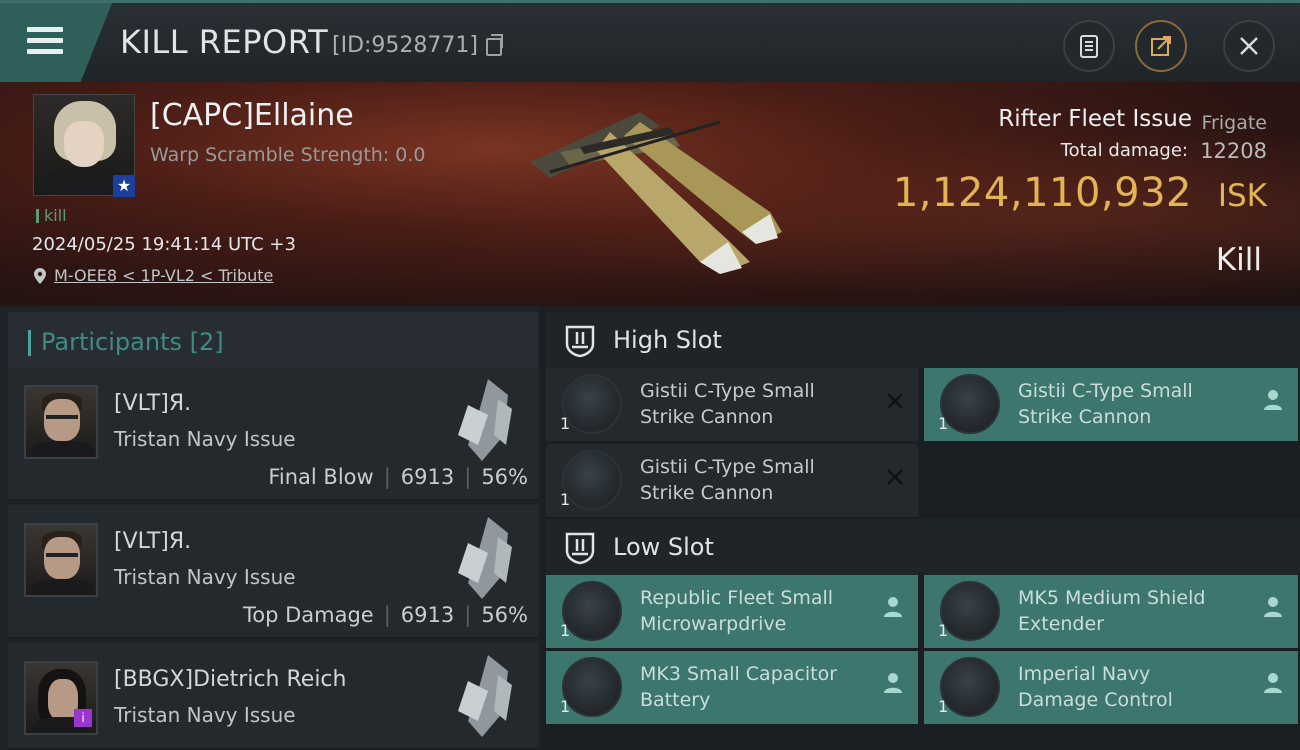 The width and height of the screenshot is (1300, 750). What do you see at coordinates (1095, 700) in the screenshot?
I see `module-name-line2: Damage Control` at bounding box center [1095, 700].